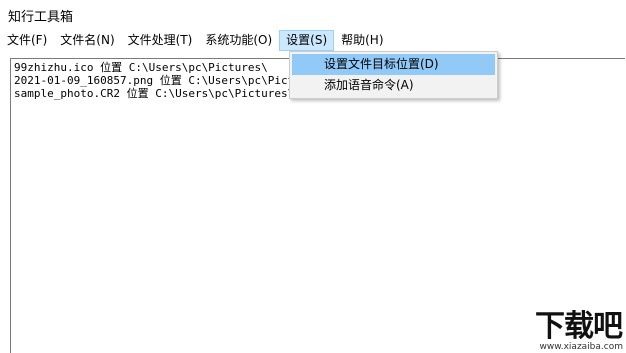 The width and height of the screenshot is (626, 353). I want to click on watermark-url: www.xiazaiba.com, so click(581, 347).